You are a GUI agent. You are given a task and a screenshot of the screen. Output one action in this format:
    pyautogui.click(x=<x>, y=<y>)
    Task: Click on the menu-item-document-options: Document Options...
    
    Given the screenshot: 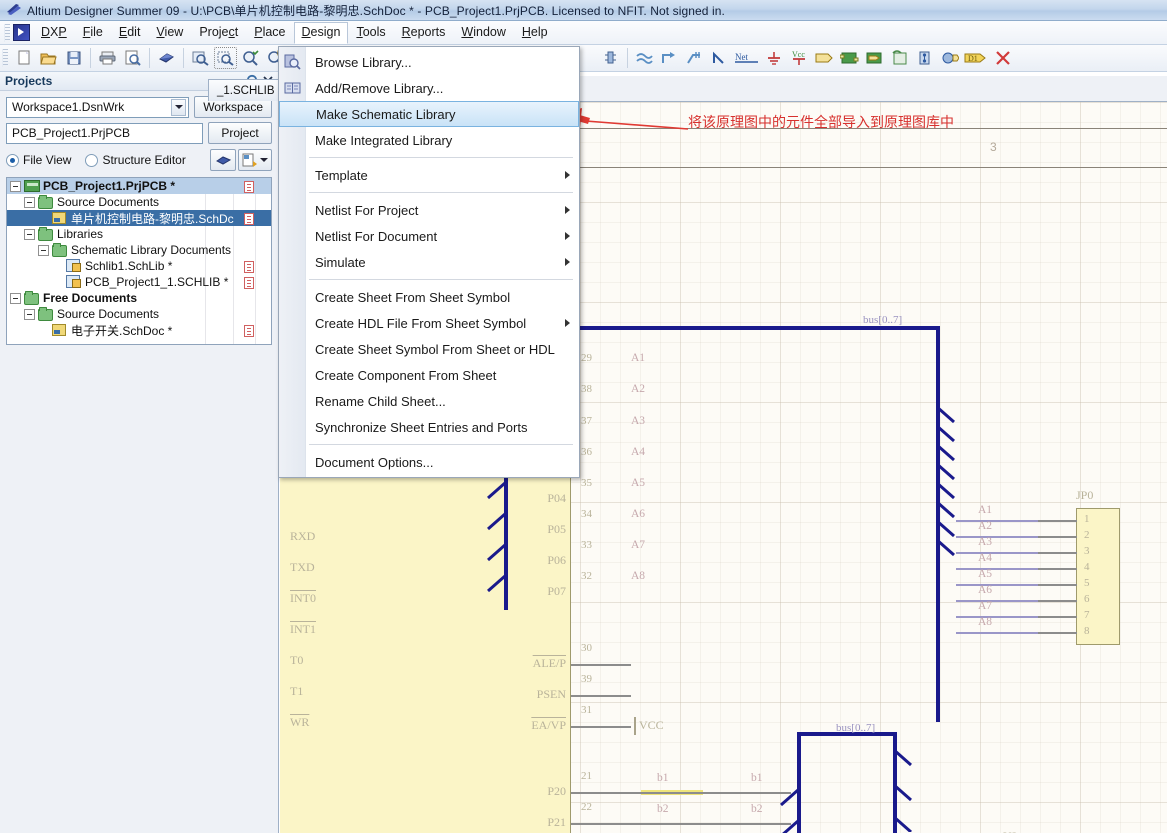 What is the action you would take?
    pyautogui.click(x=429, y=462)
    